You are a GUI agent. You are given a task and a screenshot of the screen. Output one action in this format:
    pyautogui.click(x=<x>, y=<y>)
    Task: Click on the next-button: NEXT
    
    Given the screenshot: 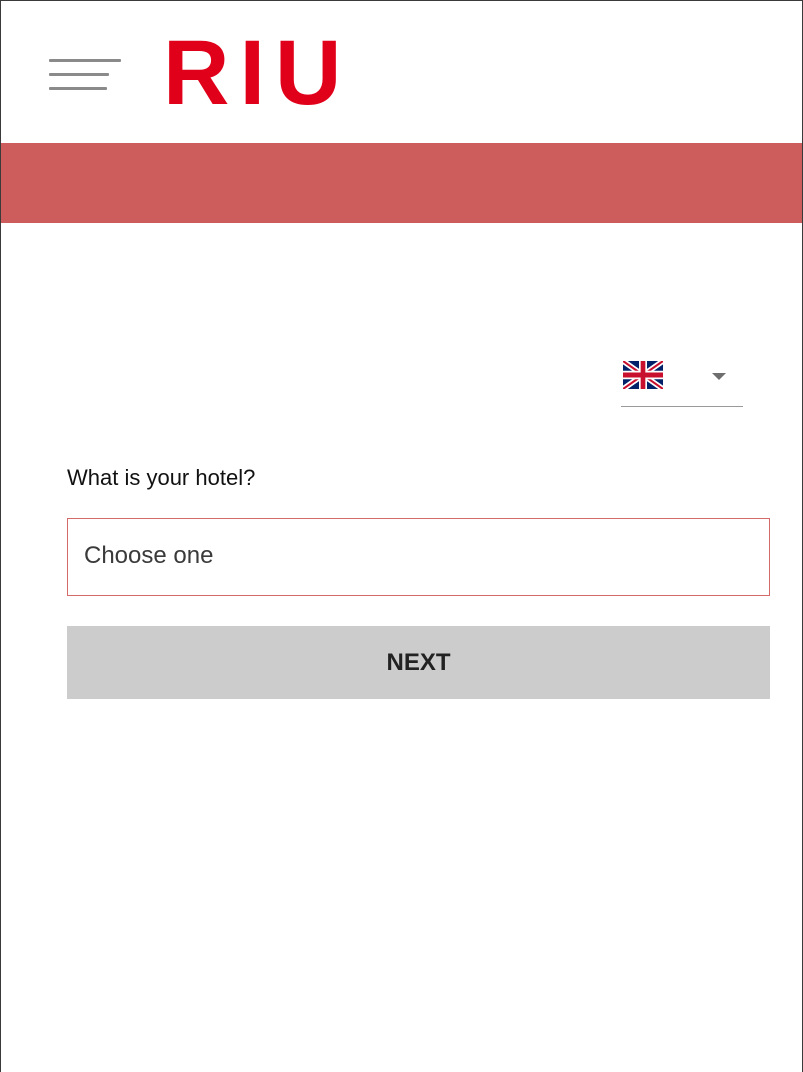 What is the action you would take?
    pyautogui.click(x=418, y=662)
    